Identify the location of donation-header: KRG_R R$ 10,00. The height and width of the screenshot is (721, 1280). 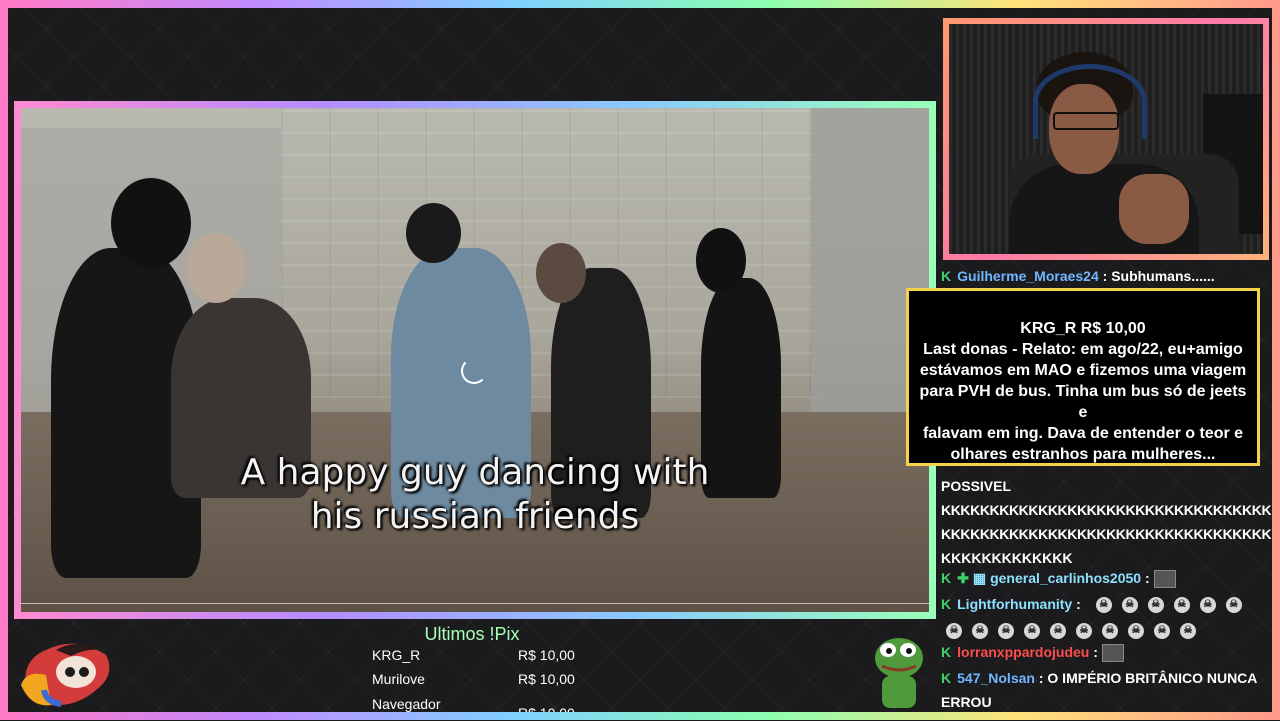
(1083, 328).